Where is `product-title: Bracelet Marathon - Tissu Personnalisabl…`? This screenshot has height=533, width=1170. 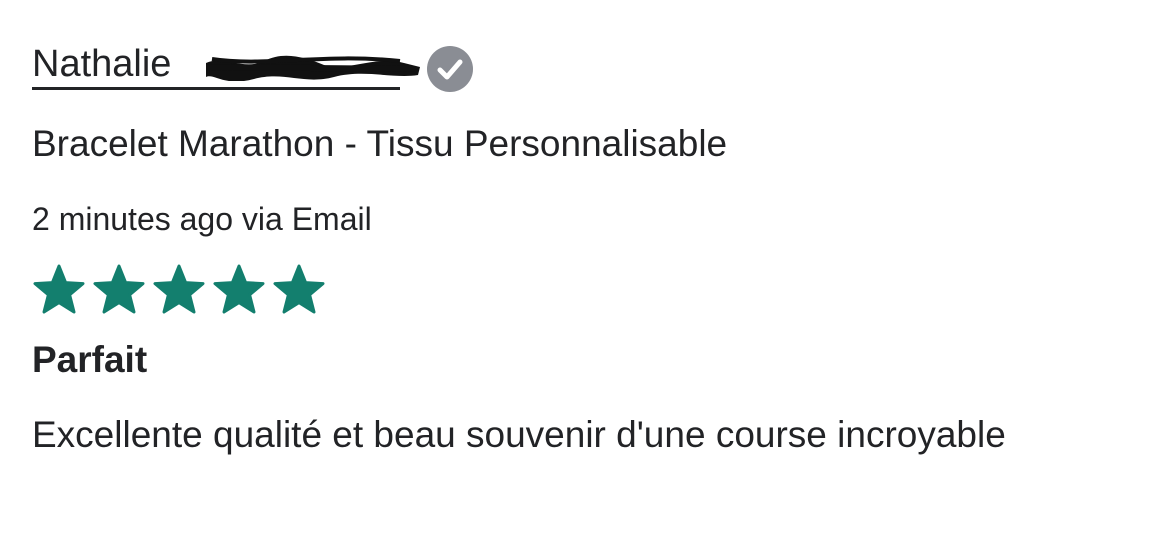 product-title: Bracelet Marathon - Tissu Personnalisabl… is located at coordinates (380, 143).